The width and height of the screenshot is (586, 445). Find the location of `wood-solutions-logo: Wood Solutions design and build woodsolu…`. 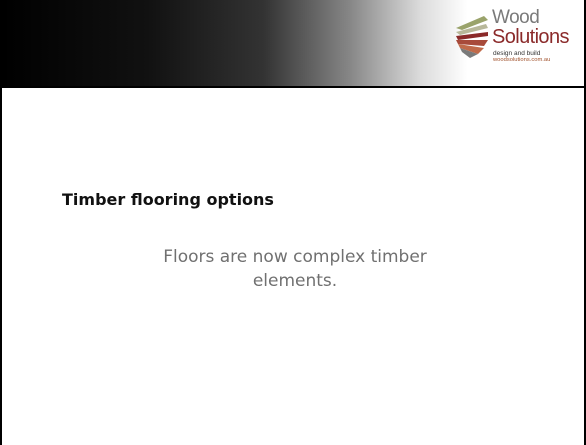

wood-solutions-logo: Wood Solutions design and build woodsolu… is located at coordinates (519, 40).